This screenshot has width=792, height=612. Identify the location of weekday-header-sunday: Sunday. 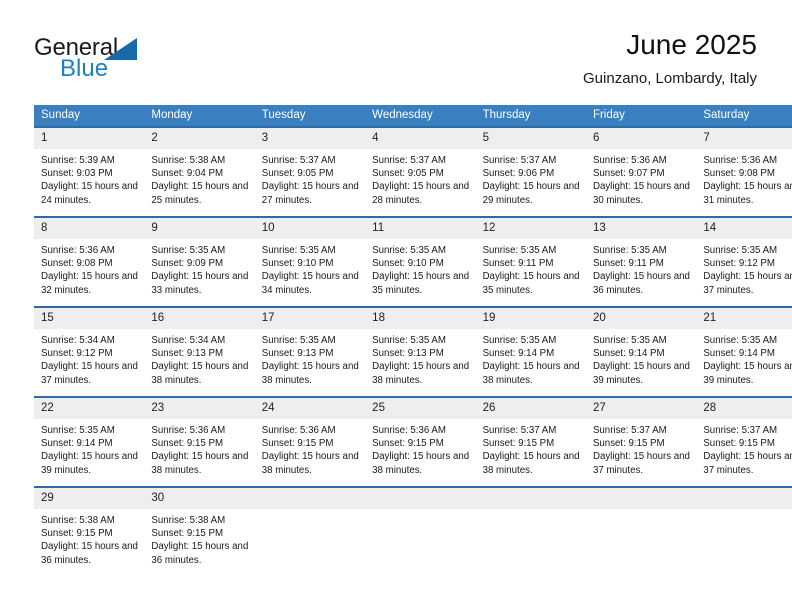
(89, 116).